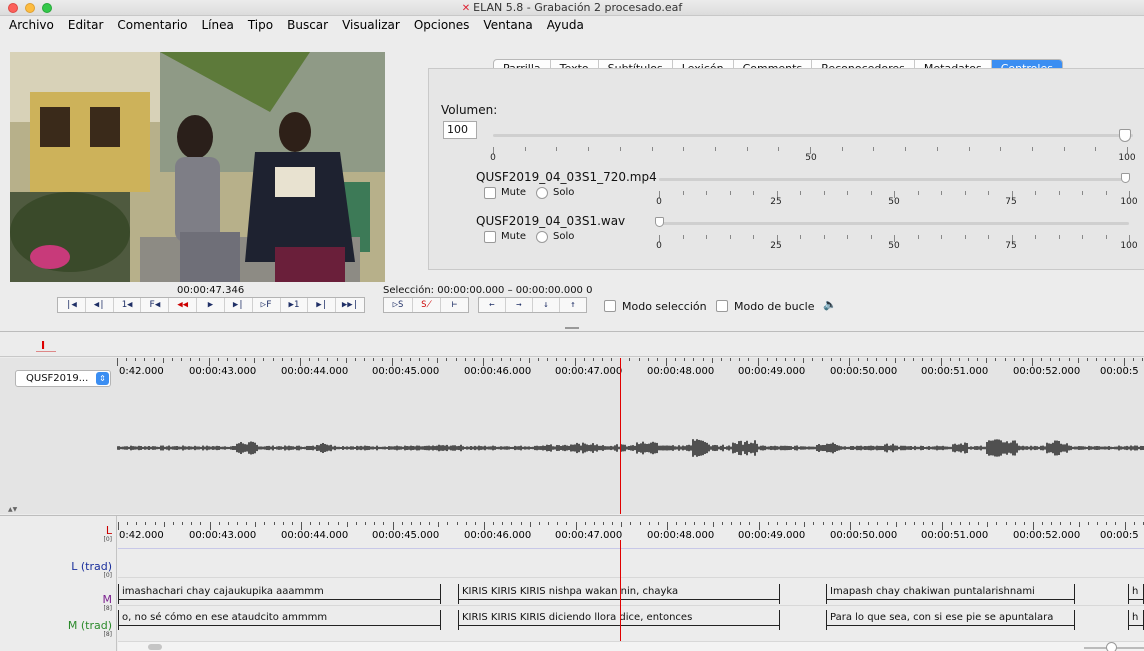  Describe the element at coordinates (100, 305) in the screenshot. I see `previous-scrollview-button: ◀|` at that location.